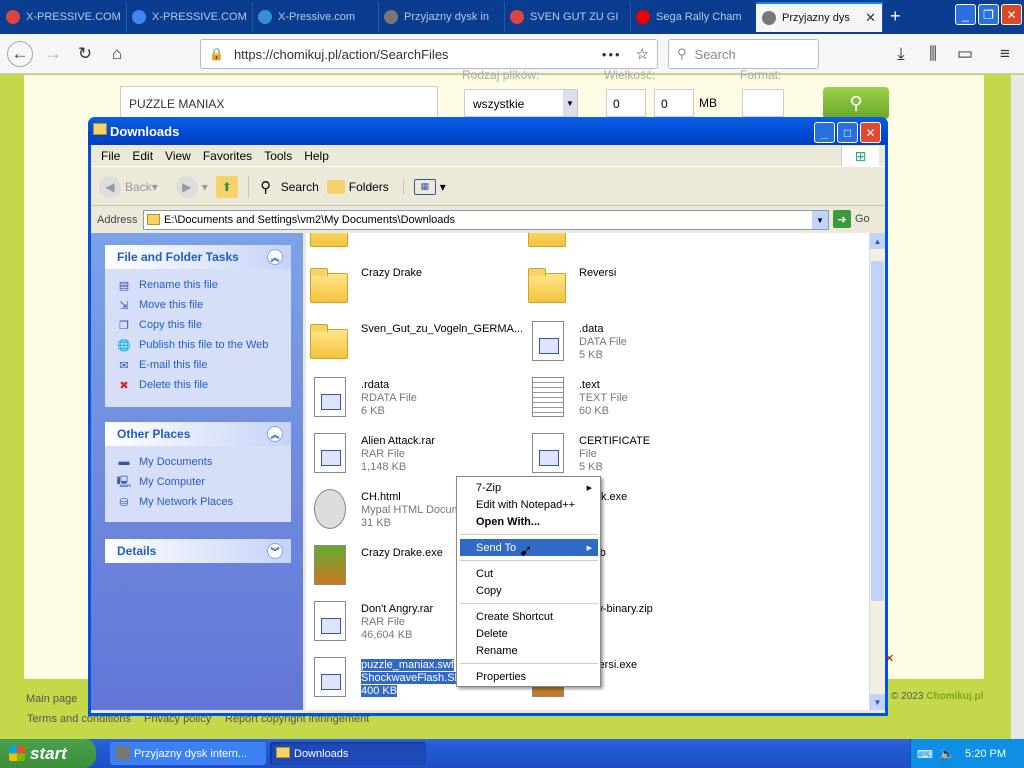 This screenshot has width=1024, height=768. Describe the element at coordinates (124, 385) in the screenshot. I see `delete-icon: ✖` at that location.